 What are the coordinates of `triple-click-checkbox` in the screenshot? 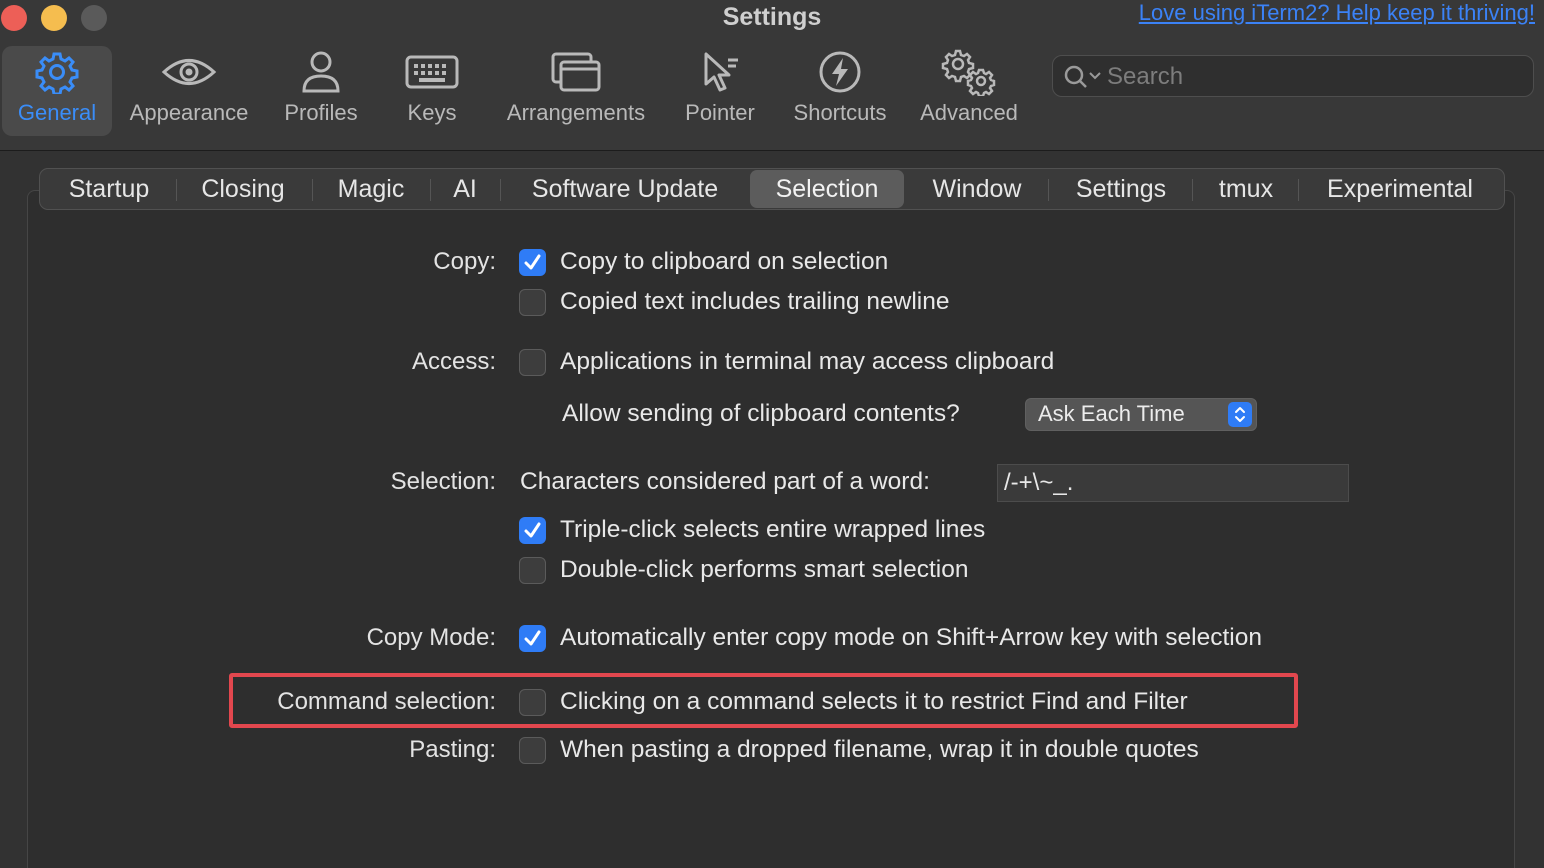 It's located at (532, 530).